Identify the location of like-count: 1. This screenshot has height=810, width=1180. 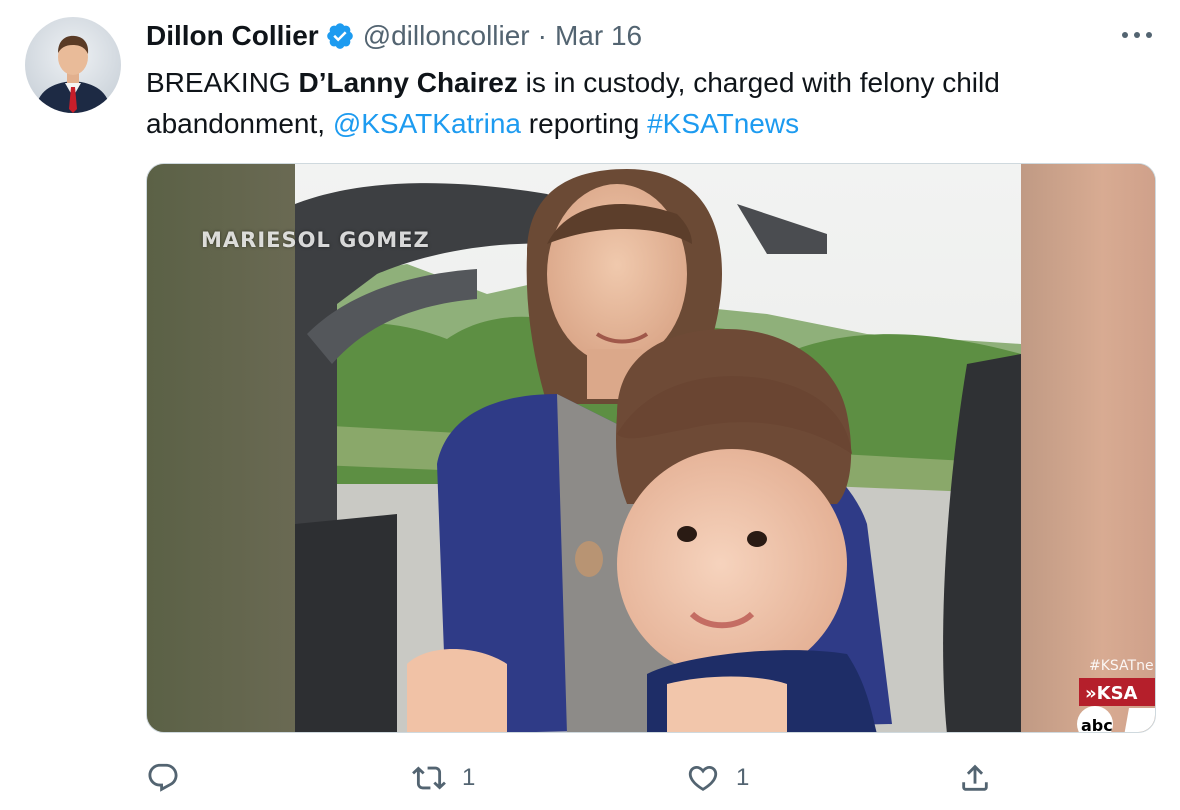
(743, 777).